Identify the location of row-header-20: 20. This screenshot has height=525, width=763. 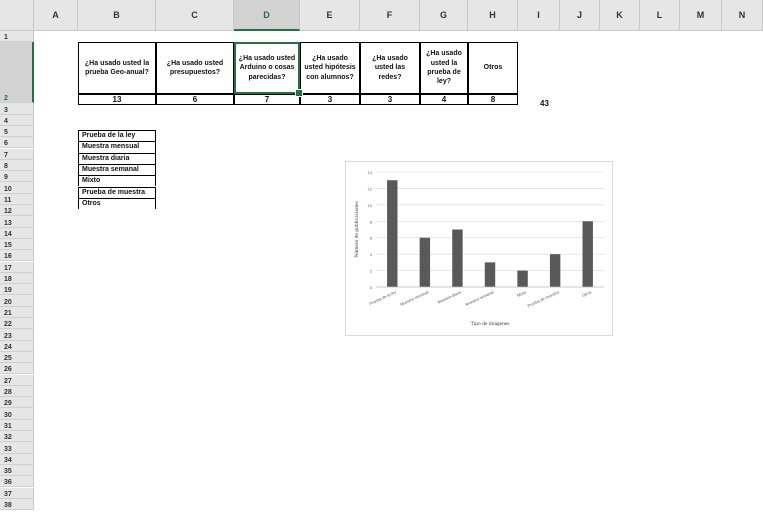
(17, 301).